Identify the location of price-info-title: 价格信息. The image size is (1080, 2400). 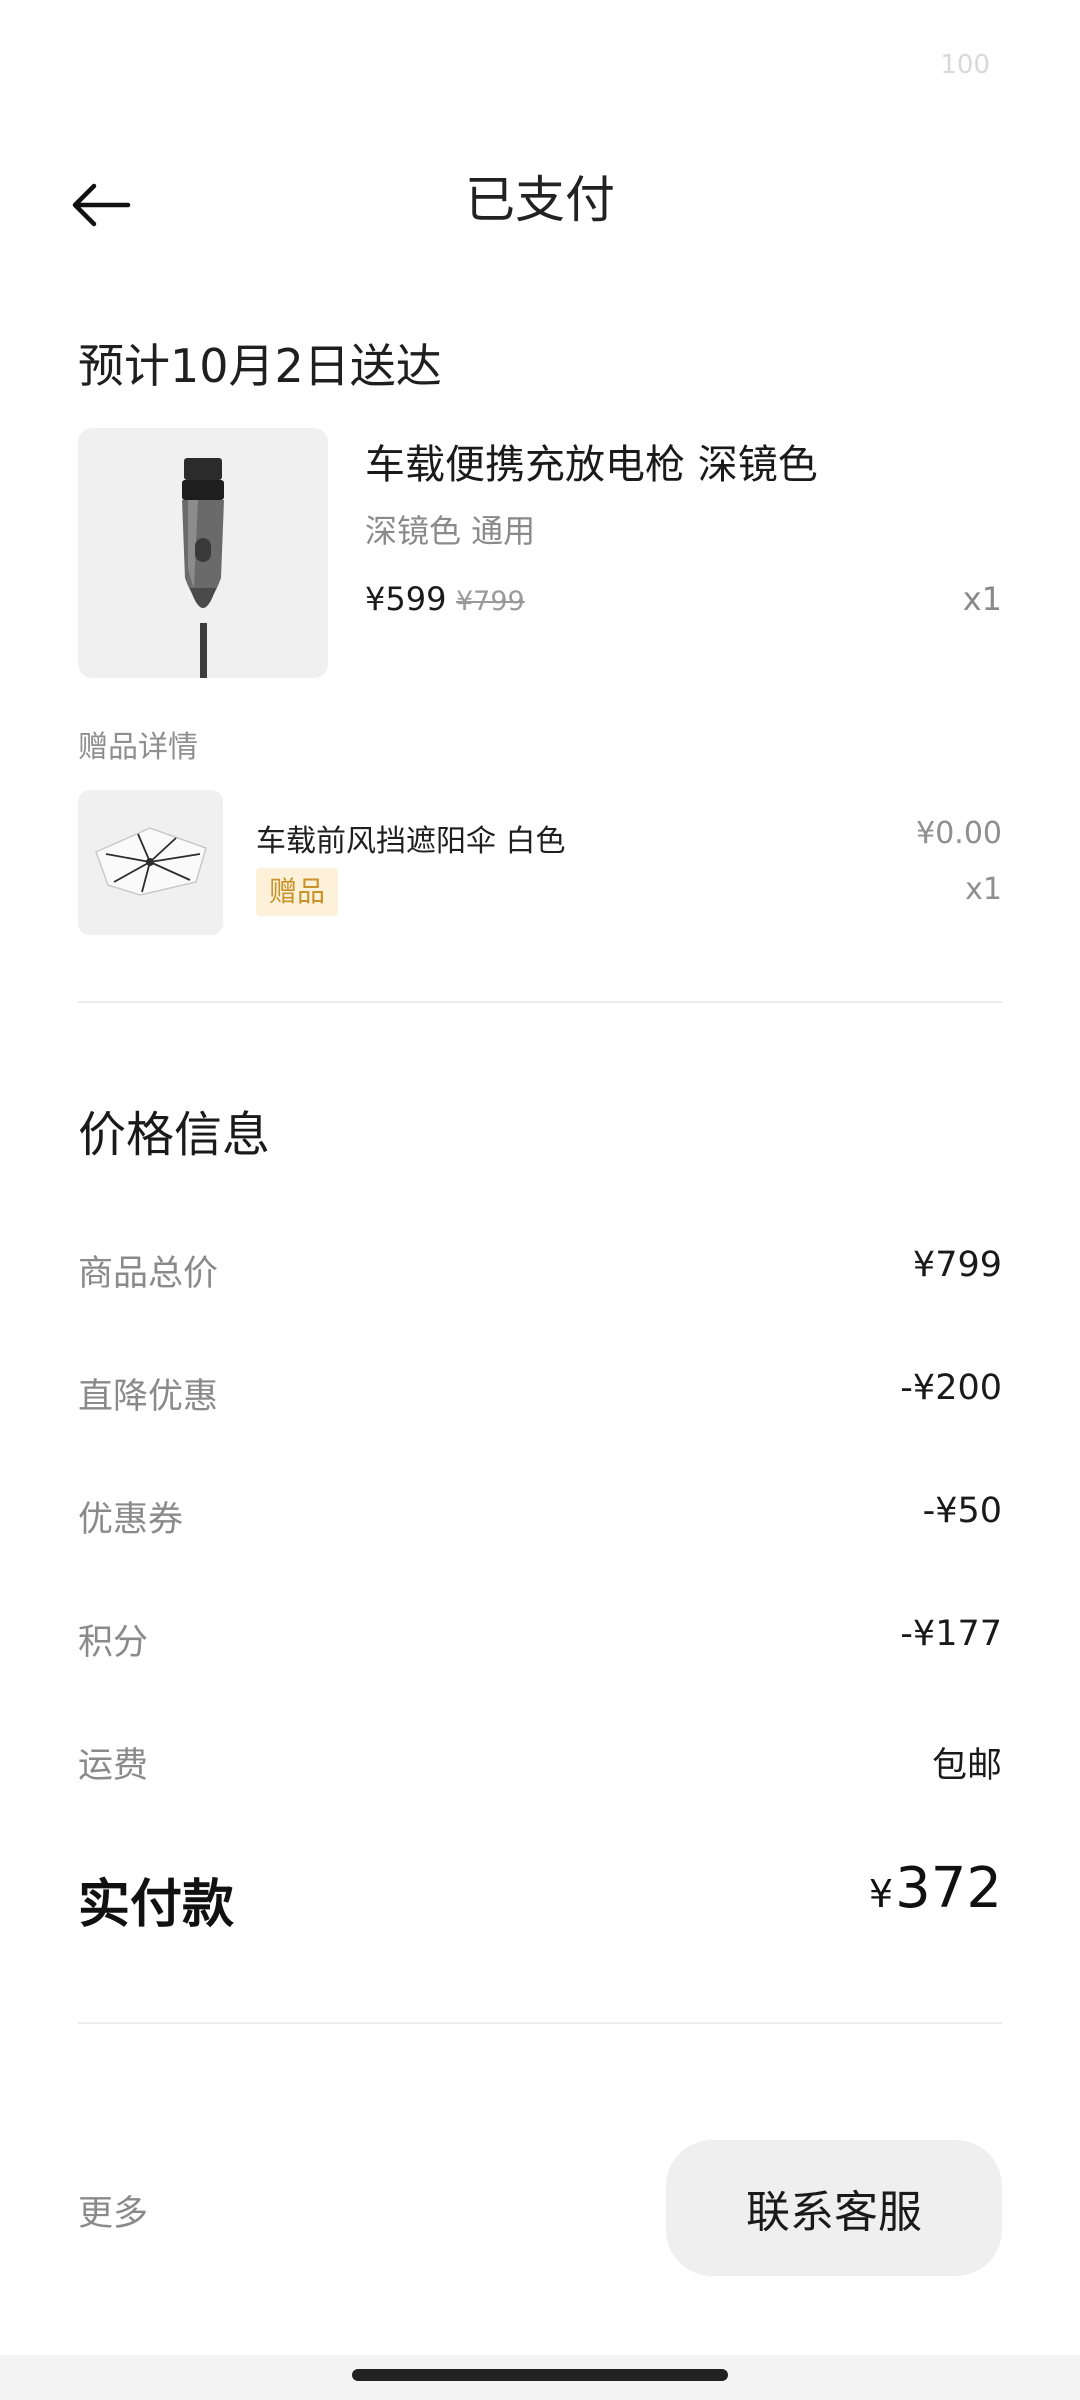
(174, 1135).